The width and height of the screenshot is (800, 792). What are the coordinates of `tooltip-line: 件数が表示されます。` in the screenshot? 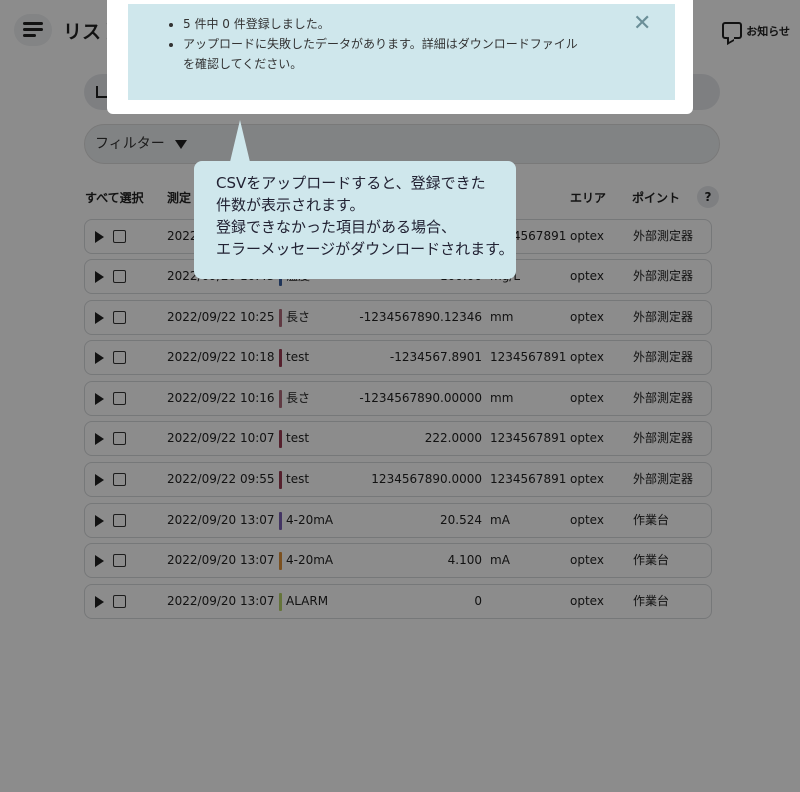 It's located at (290, 205).